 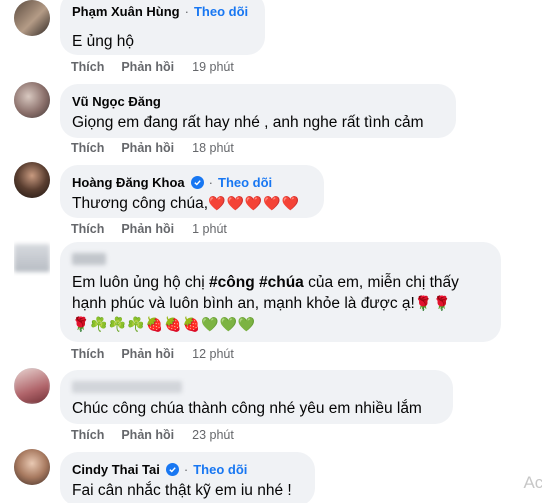 I want to click on comment-time: 1 phút, so click(x=209, y=229).